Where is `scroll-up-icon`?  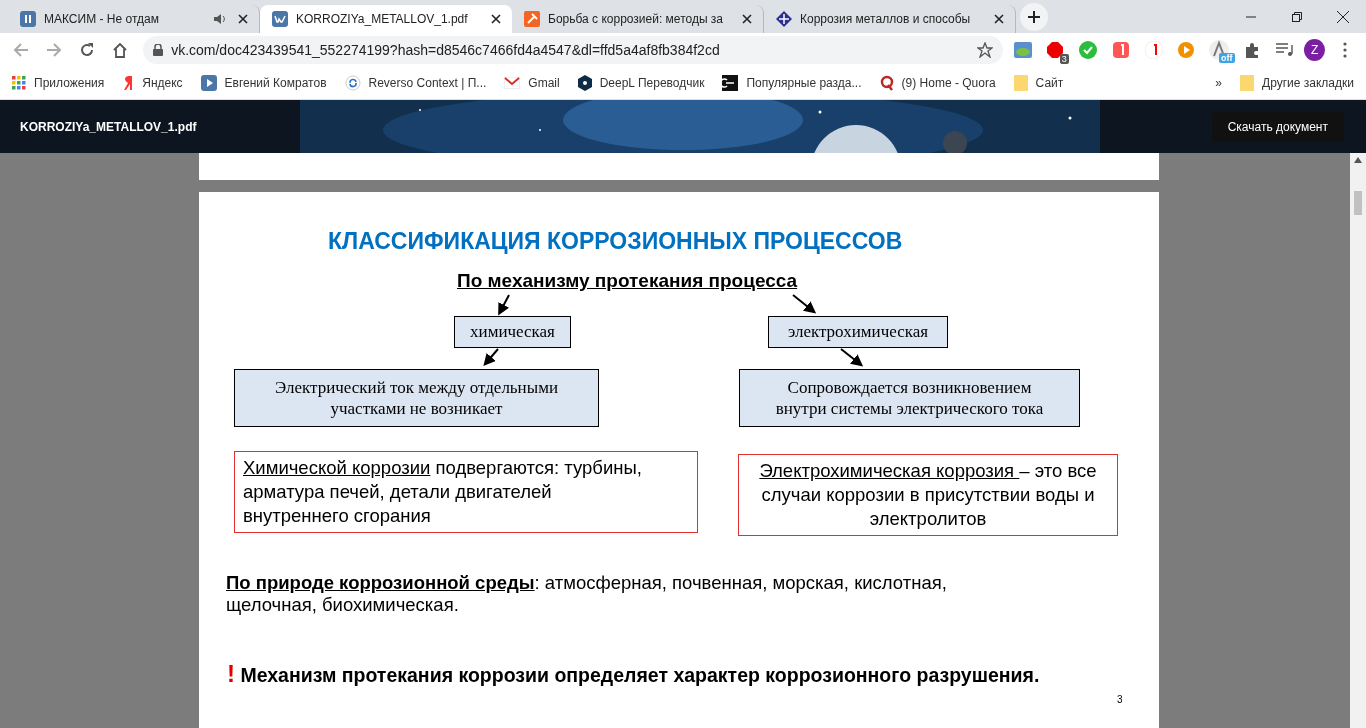 scroll-up-icon is located at coordinates (1358, 160).